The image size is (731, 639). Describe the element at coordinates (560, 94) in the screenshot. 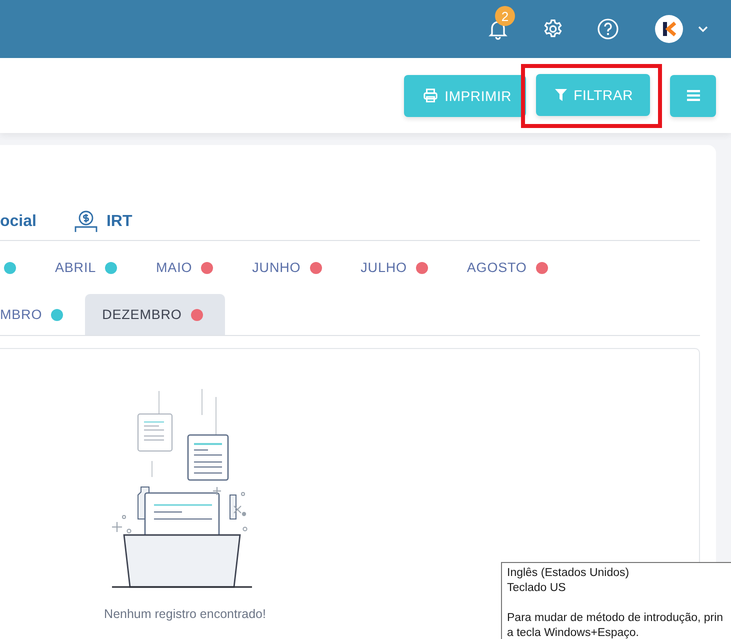

I see `filter-icon` at that location.